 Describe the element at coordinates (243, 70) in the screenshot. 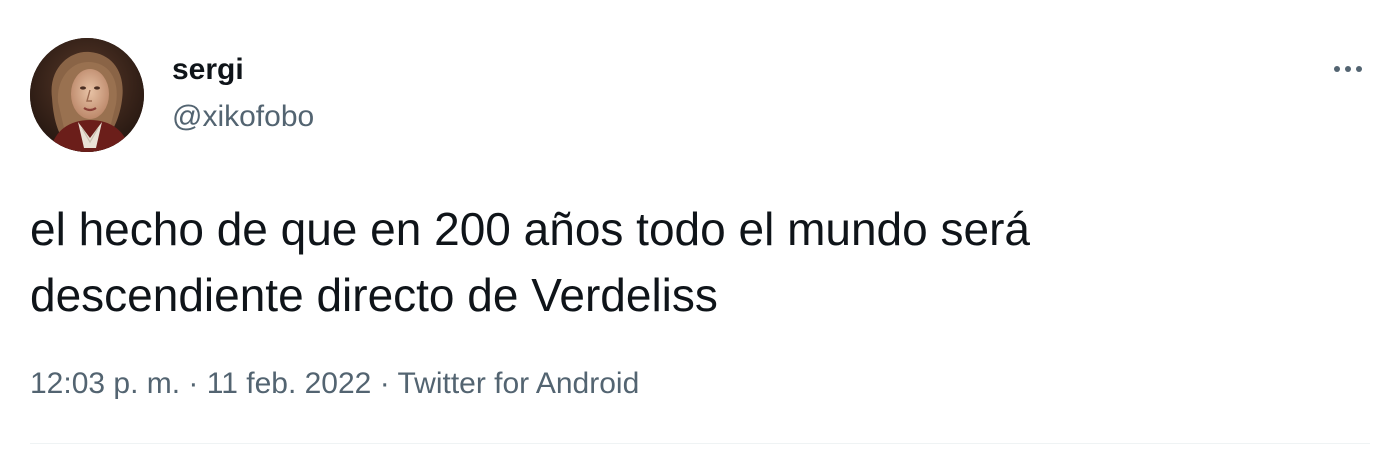

I see `display-name: sergi` at that location.